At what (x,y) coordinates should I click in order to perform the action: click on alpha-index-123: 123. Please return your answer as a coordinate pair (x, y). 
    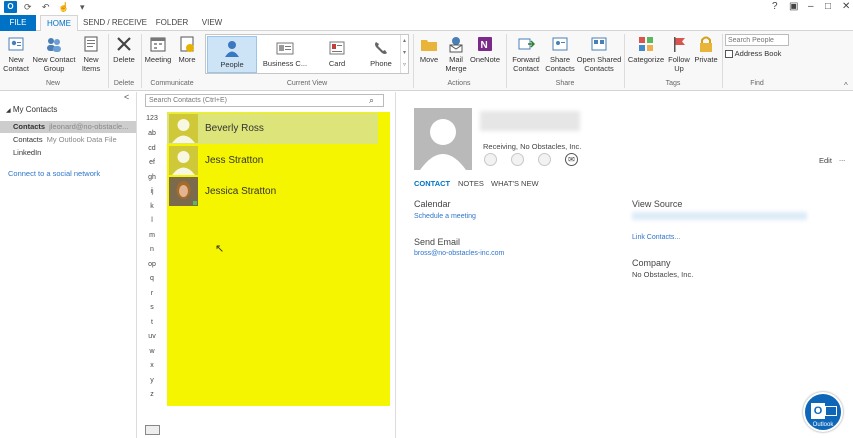
    Looking at the image, I should click on (152, 118).